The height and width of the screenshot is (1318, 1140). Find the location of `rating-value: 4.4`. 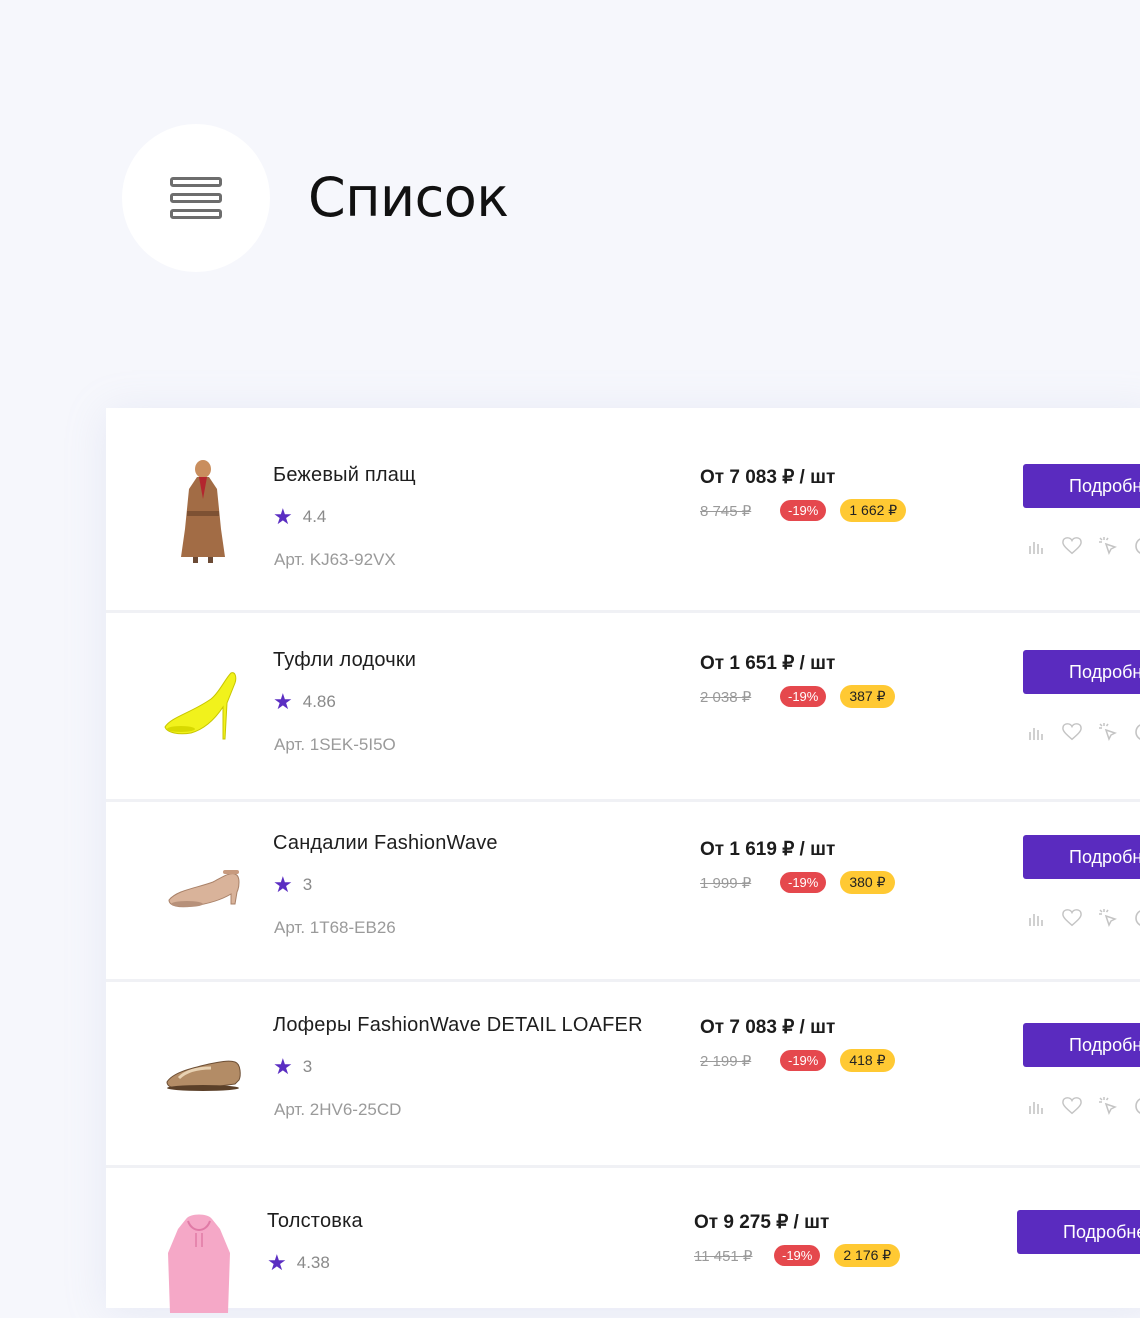

rating-value: 4.4 is located at coordinates (314, 516).